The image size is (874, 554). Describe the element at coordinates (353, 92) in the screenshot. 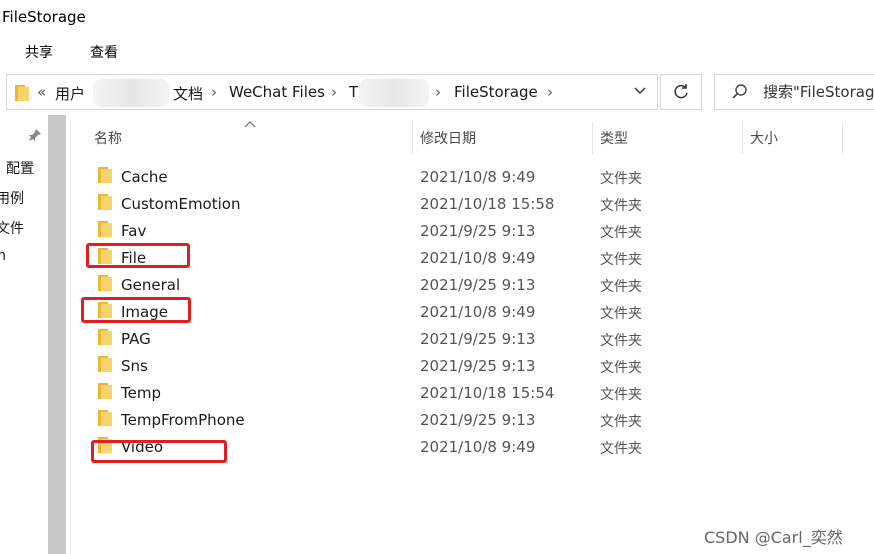

I see `crumb-user-id: T` at that location.